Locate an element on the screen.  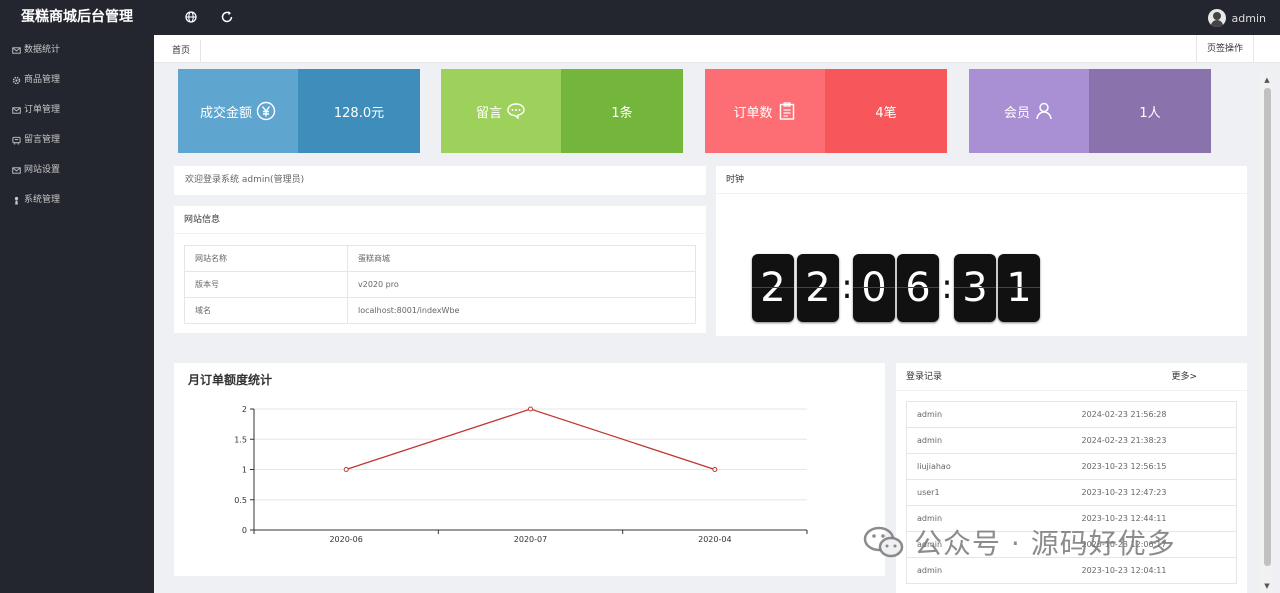
stat-card-messages: 留言 1条 is located at coordinates (562, 111).